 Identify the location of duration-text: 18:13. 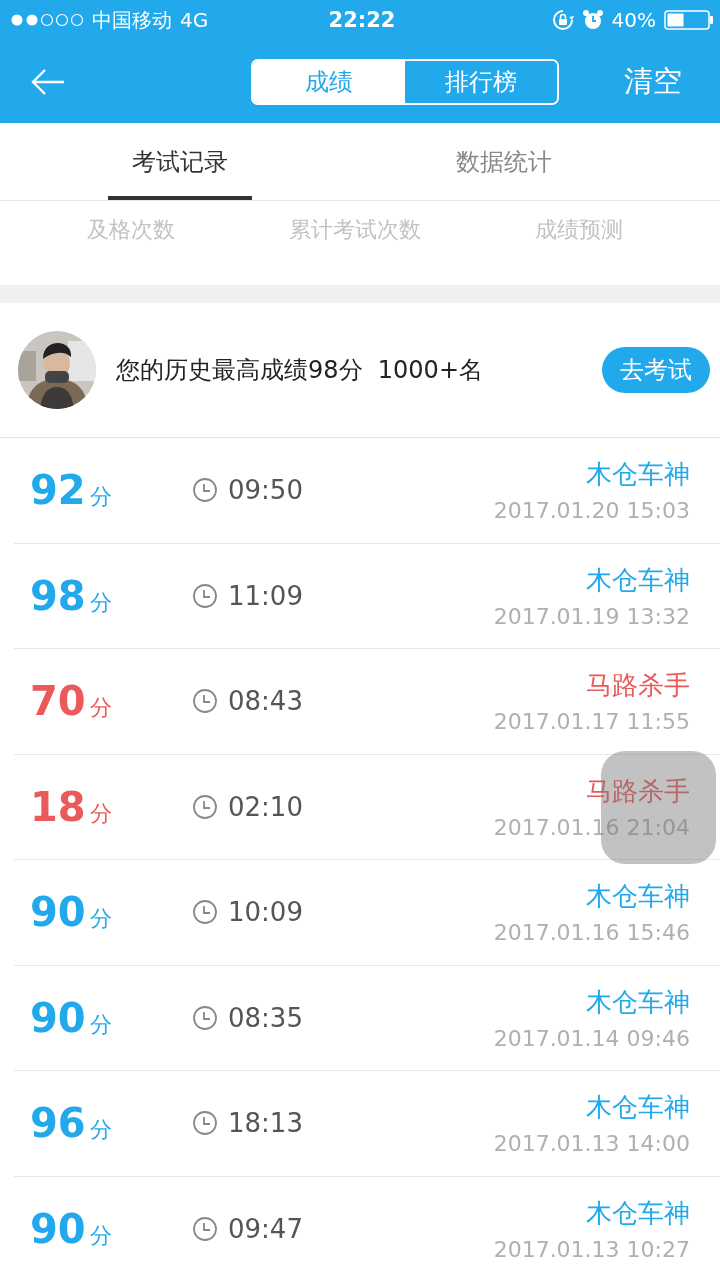
(265, 1123).